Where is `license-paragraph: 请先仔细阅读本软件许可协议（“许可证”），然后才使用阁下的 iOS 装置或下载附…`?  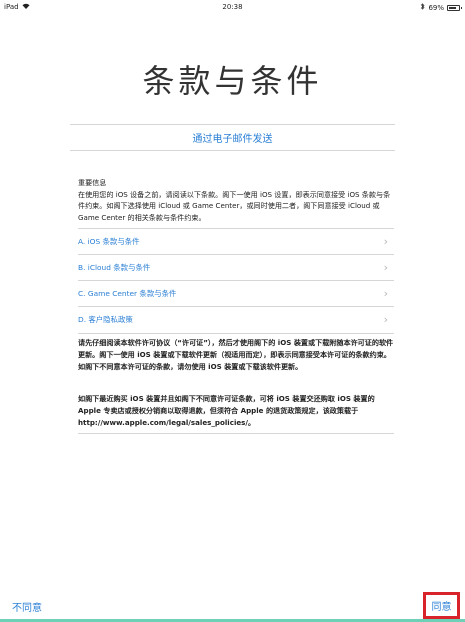 license-paragraph: 请先仔细阅读本软件许可协议（“许可证”），然后才使用阁下的 iOS 装置或下载附… is located at coordinates (236, 354).